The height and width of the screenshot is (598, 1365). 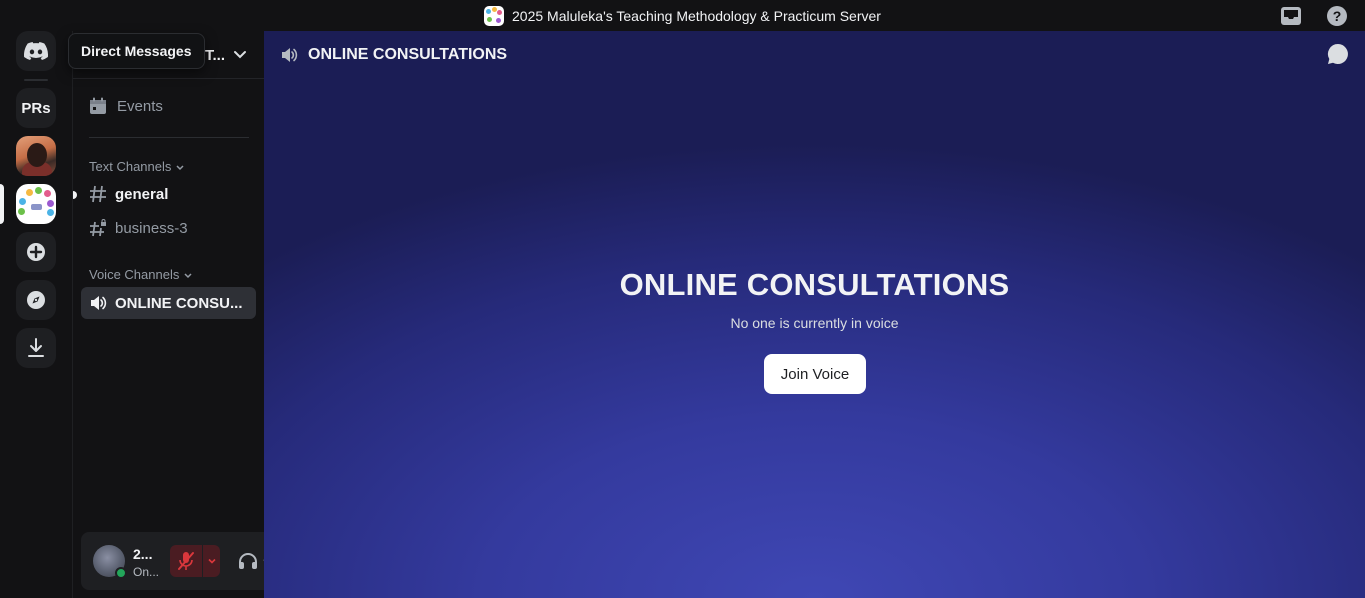 What do you see at coordinates (168, 194) in the screenshot?
I see `channel-general: general` at bounding box center [168, 194].